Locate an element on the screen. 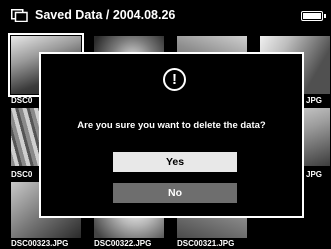  folder-icon is located at coordinates (19, 15).